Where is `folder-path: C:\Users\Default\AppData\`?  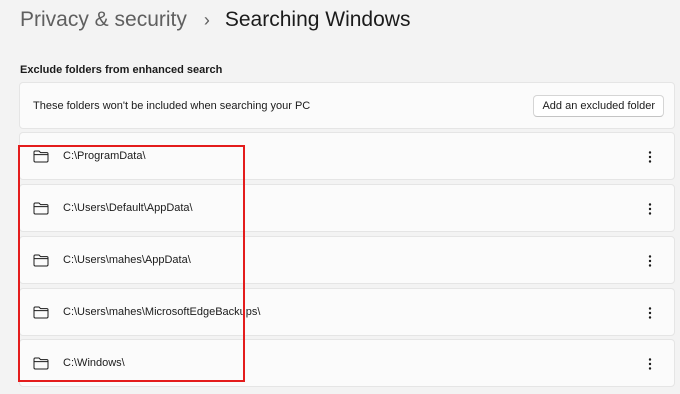 folder-path: C:\Users\Default\AppData\ is located at coordinates (128, 208).